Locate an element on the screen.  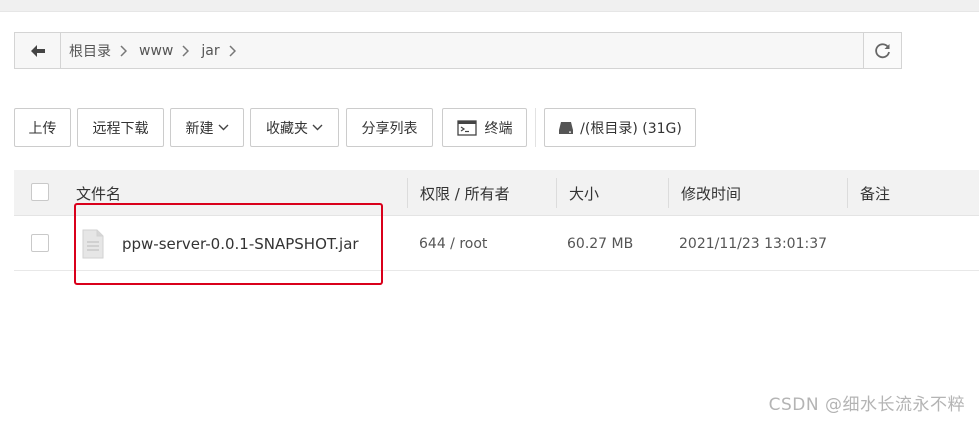
upload-button: 上传 is located at coordinates (42, 127).